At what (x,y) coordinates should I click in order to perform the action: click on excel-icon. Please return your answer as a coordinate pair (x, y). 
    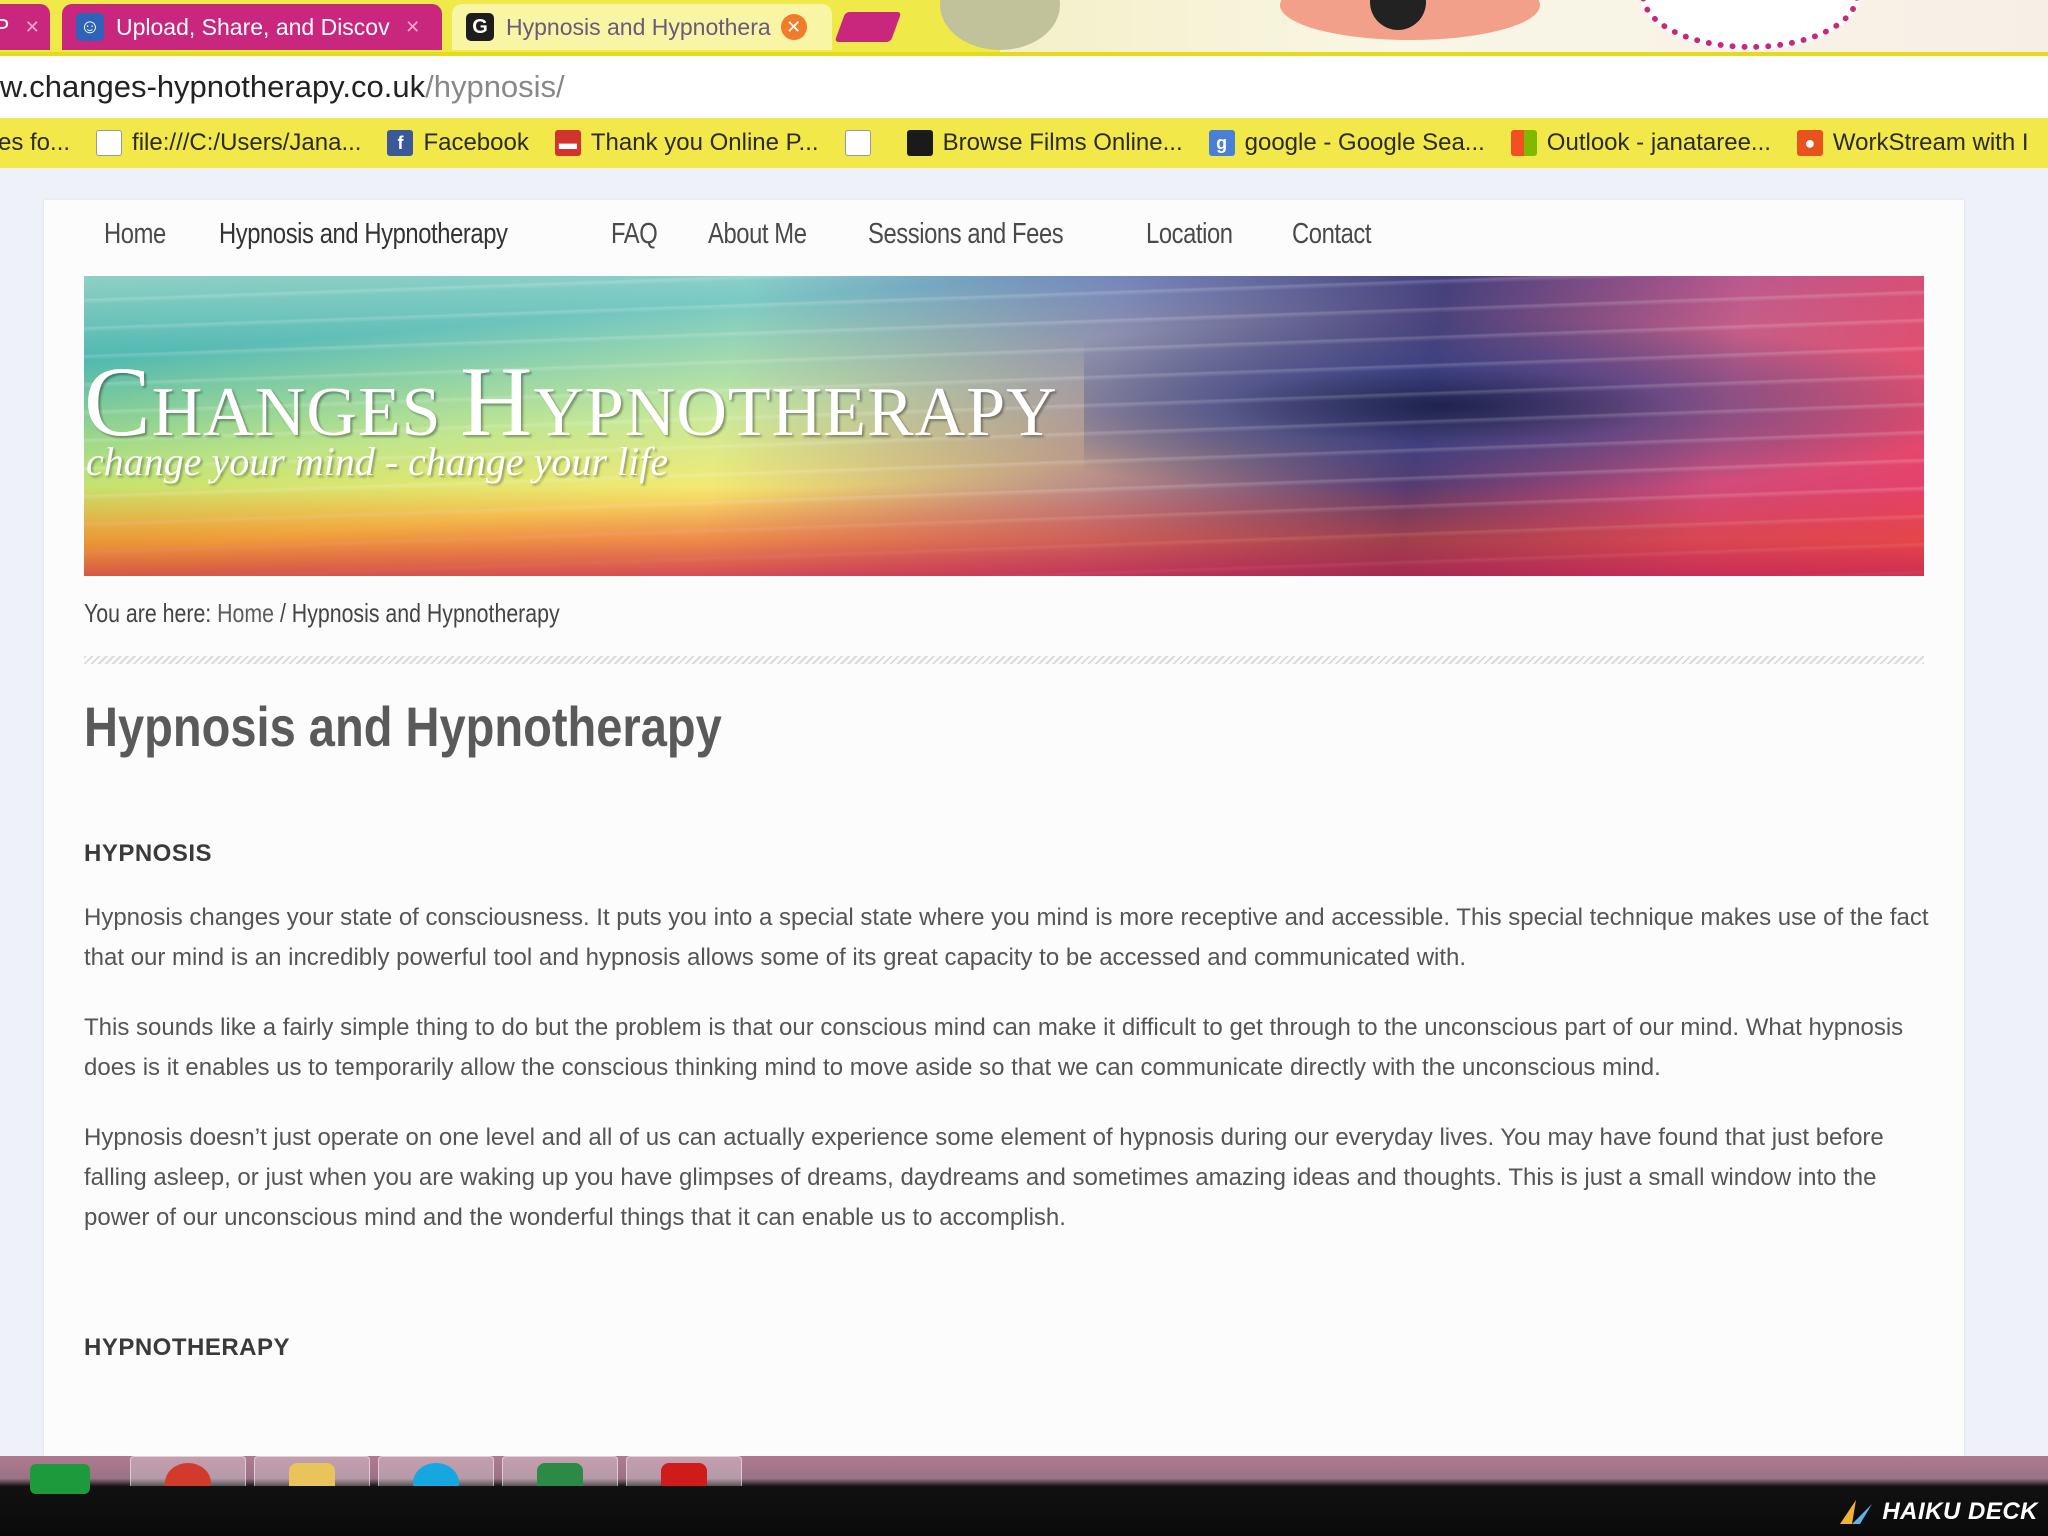
    Looking at the image, I should click on (560, 1474).